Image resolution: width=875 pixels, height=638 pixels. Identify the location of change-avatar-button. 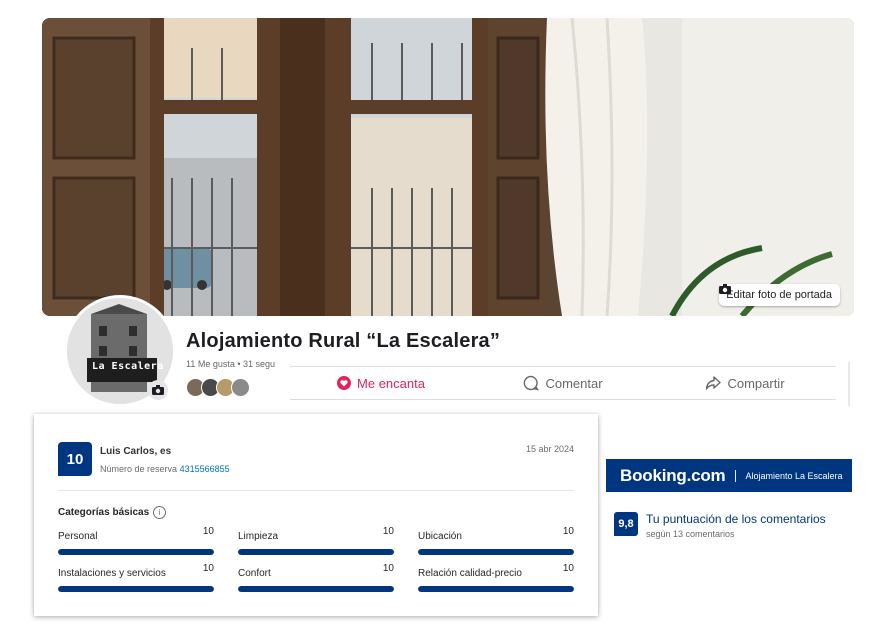
(158, 390).